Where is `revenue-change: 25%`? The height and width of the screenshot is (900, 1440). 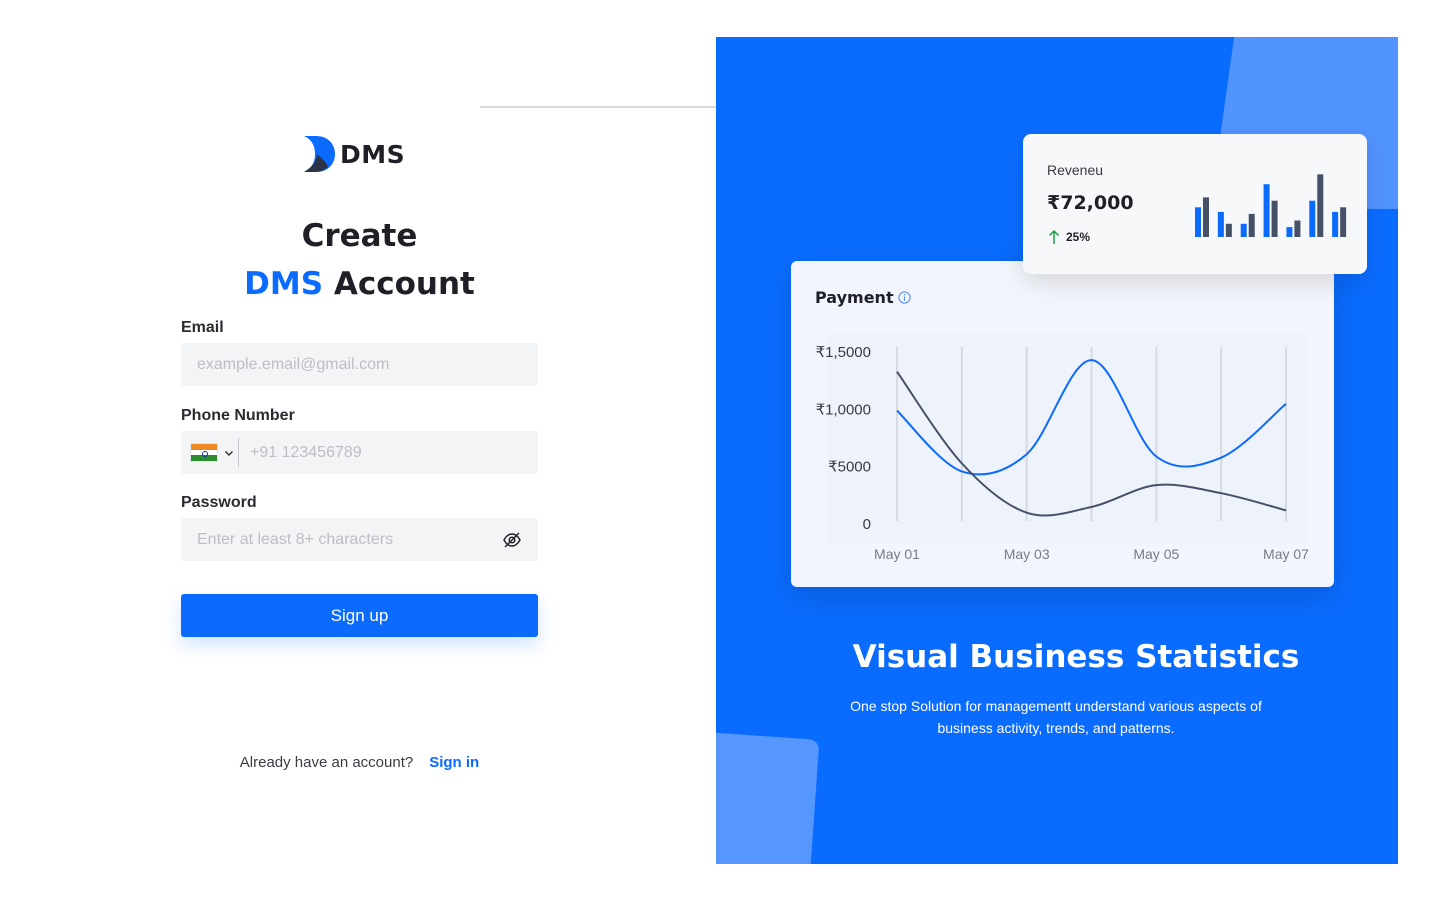 revenue-change: 25% is located at coordinates (1068, 237).